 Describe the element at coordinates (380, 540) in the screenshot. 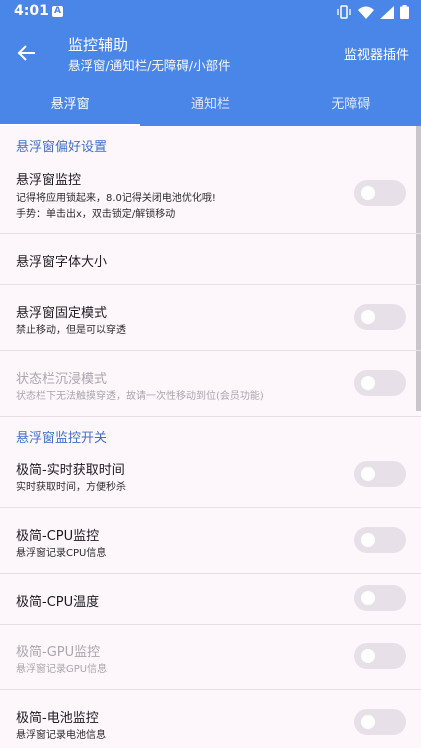

I see `cpu-monitor-switch` at that location.